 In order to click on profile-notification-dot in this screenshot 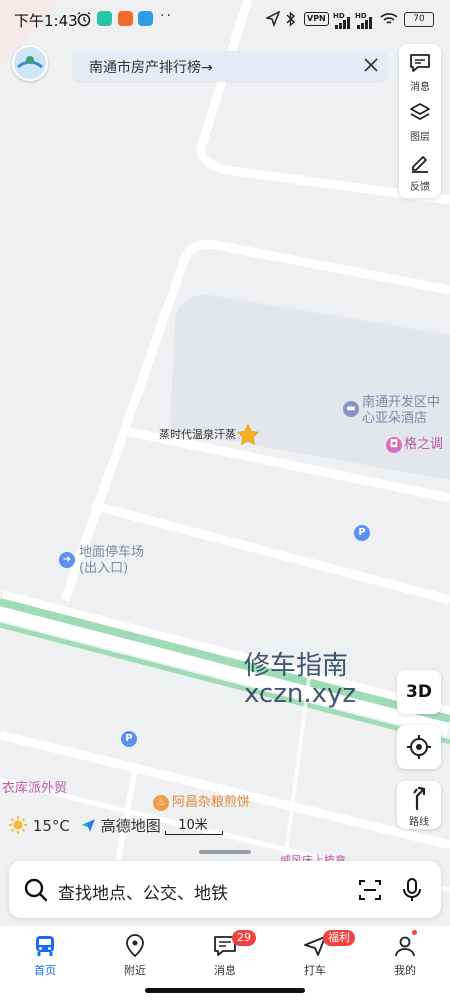, I will do `click(414, 932)`.